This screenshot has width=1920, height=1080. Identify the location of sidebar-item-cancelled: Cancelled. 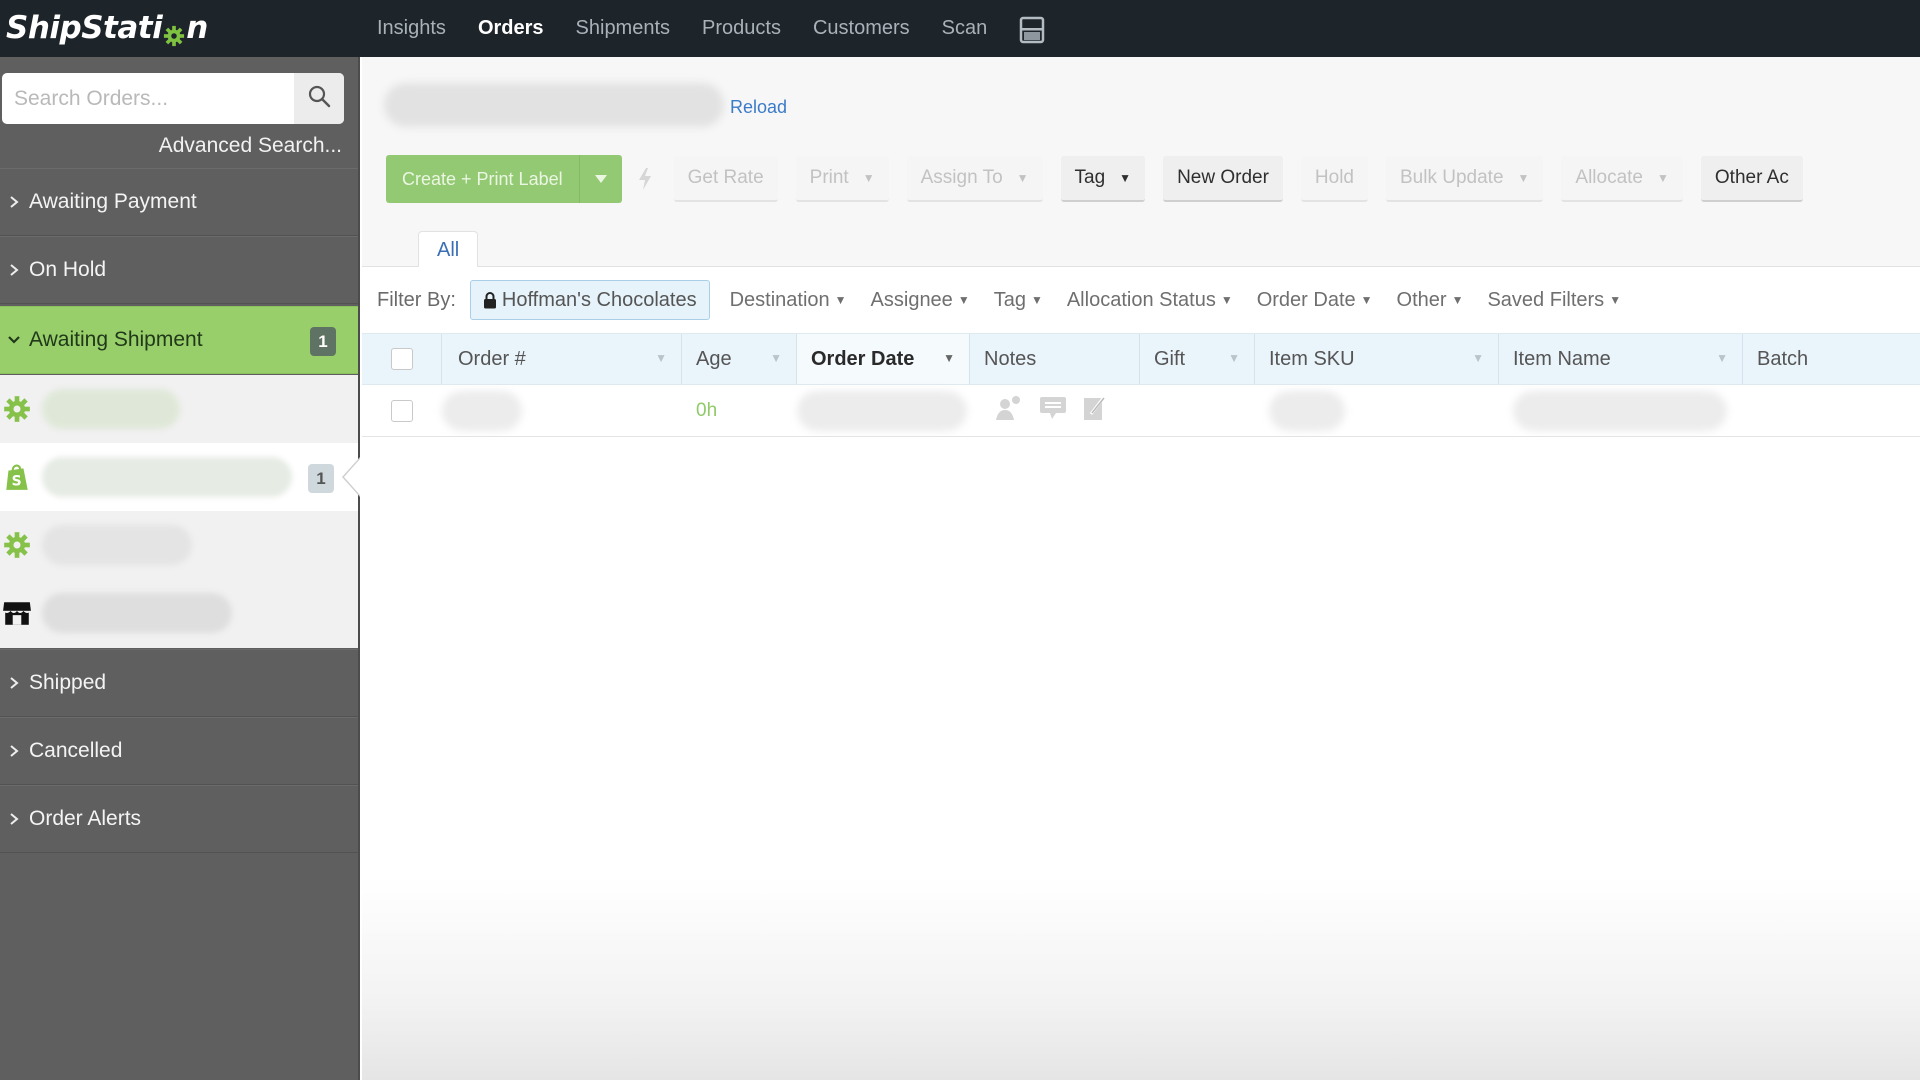
(179, 751).